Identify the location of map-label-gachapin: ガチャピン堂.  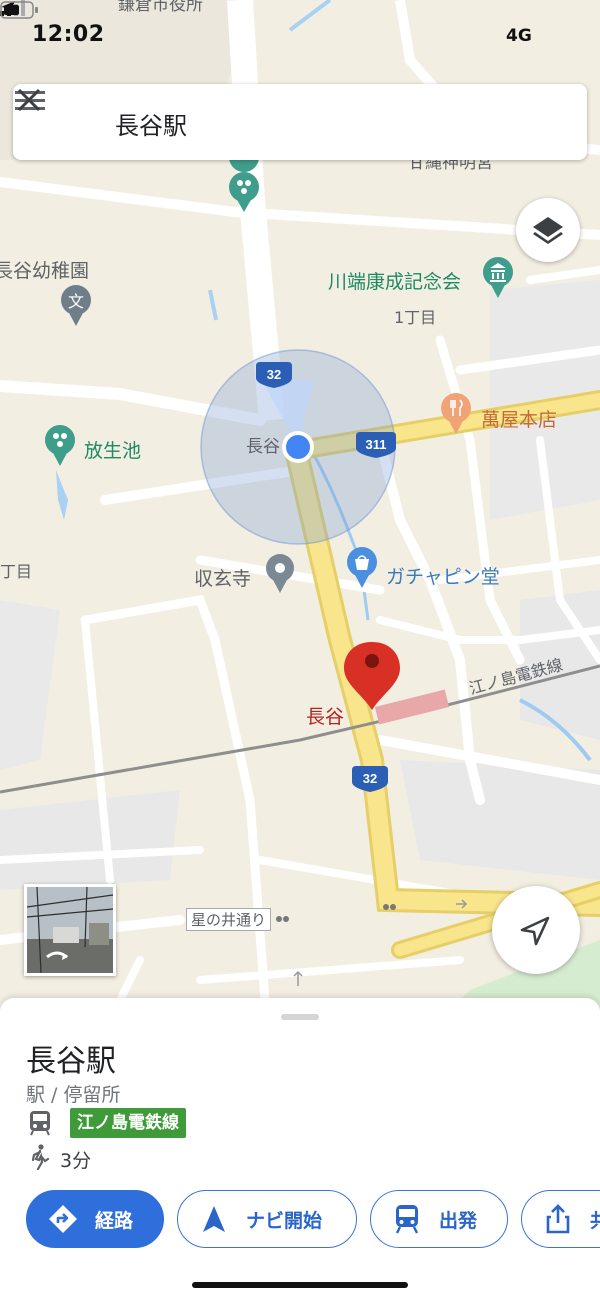
(443, 575).